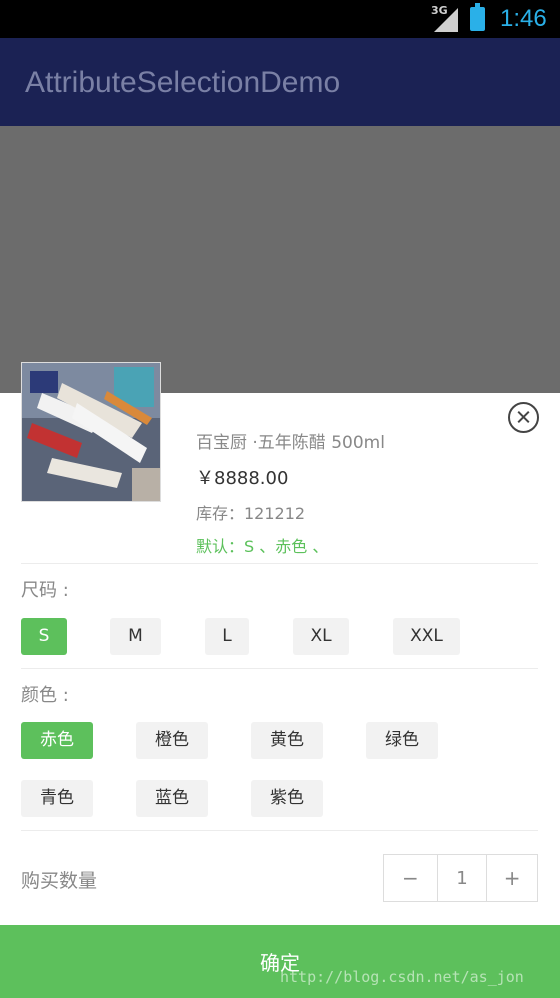 The width and height of the screenshot is (560, 998). What do you see at coordinates (402, 977) in the screenshot?
I see `watermark: http://blog.csdn.net/as_jon` at bounding box center [402, 977].